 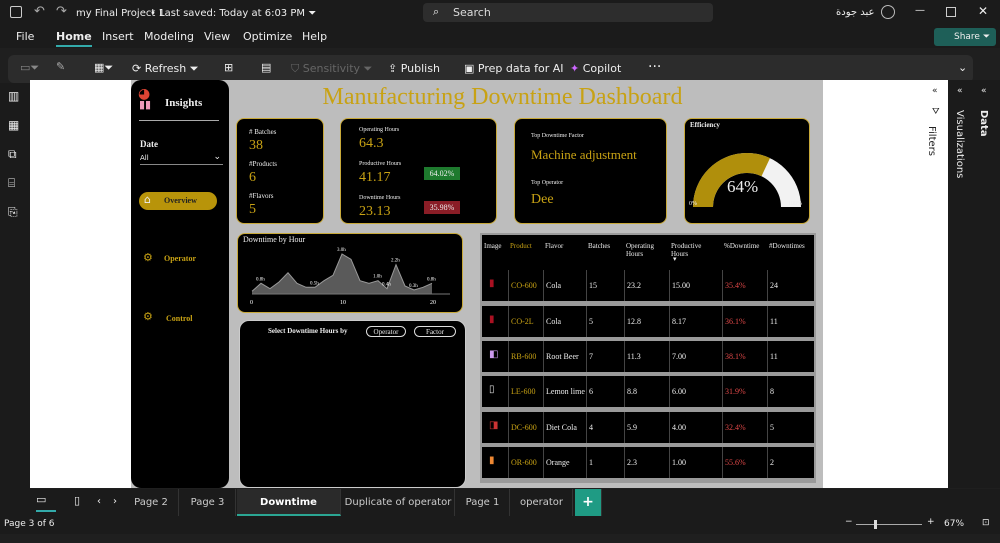 I want to click on new-visual-icon: ▦⏷, so click(x=103, y=68).